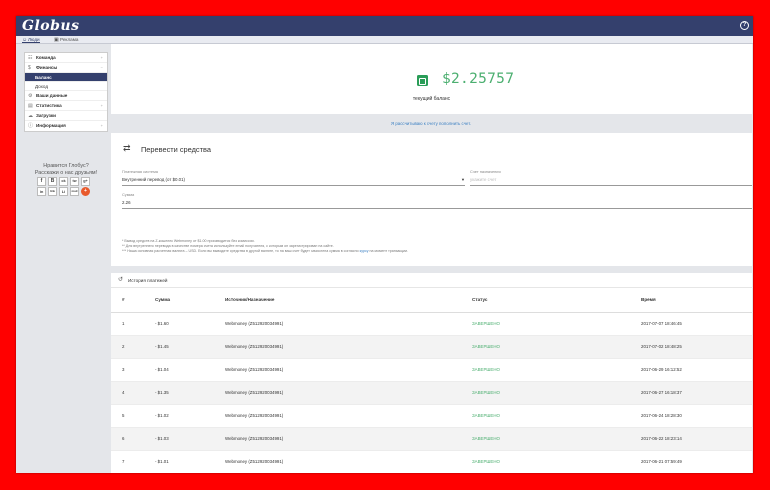 This screenshot has height=490, width=770. Describe the element at coordinates (66, 106) in the screenshot. I see `sidebar-item-statistics: ▤ Статистика +` at that location.